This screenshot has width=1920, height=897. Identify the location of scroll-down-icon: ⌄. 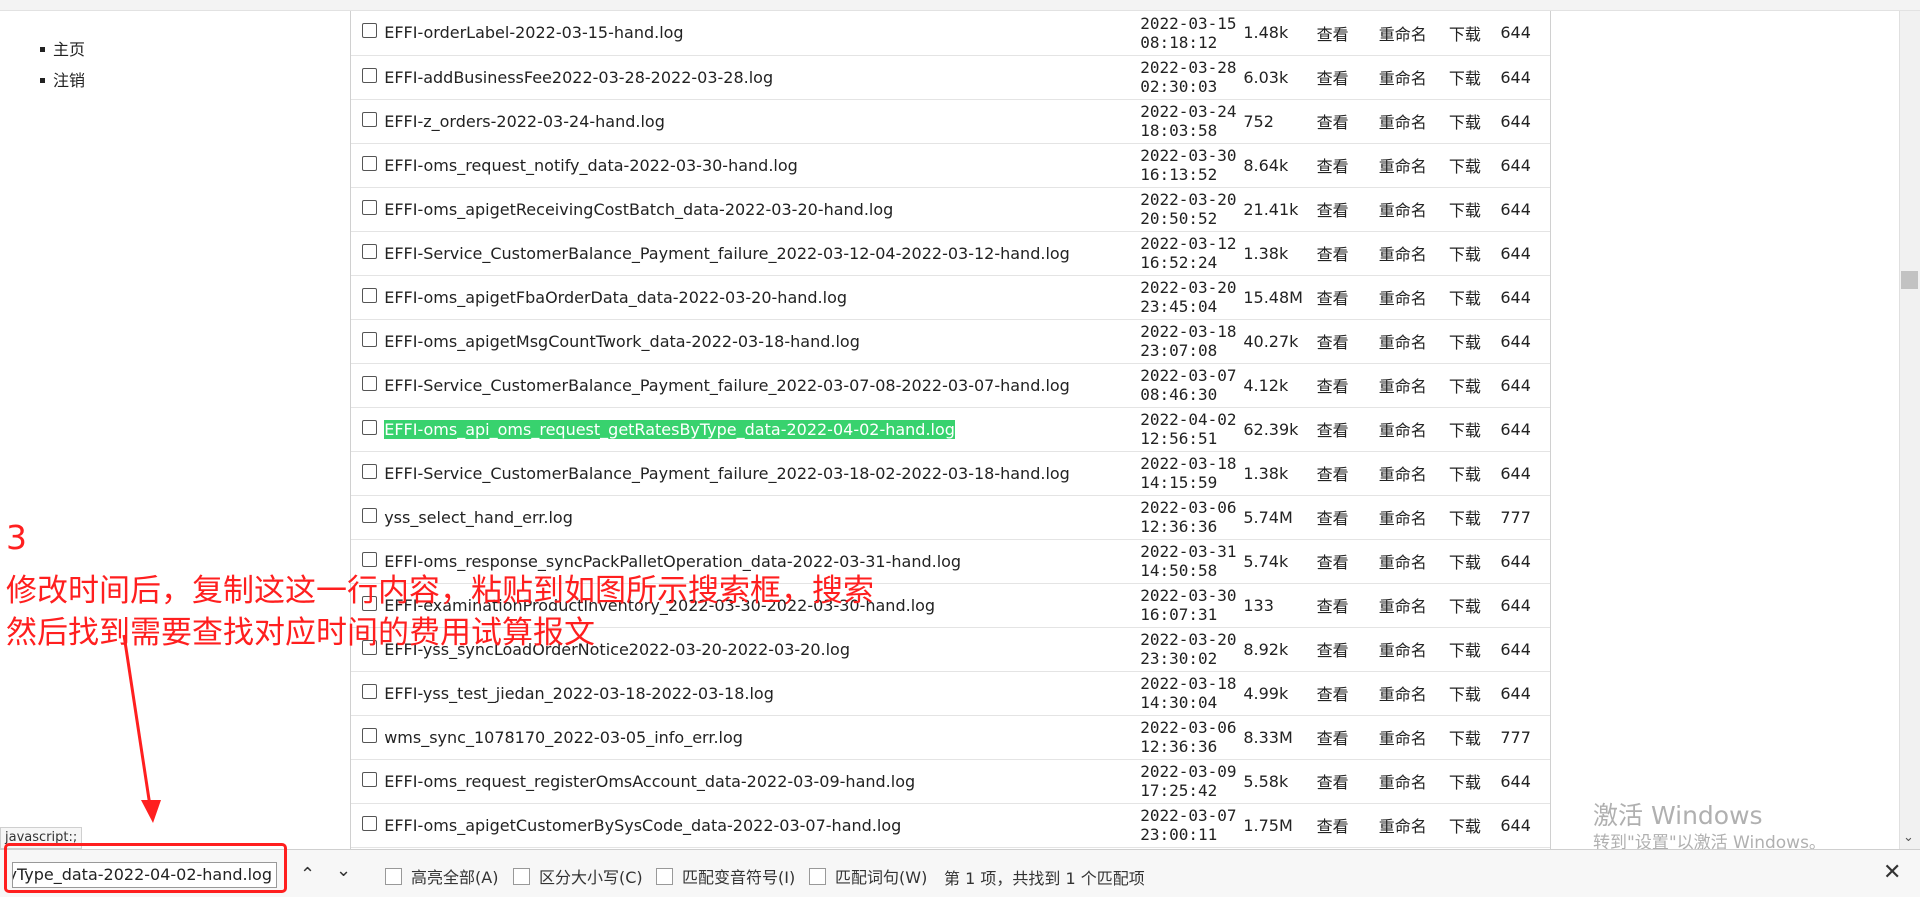
(1908, 837).